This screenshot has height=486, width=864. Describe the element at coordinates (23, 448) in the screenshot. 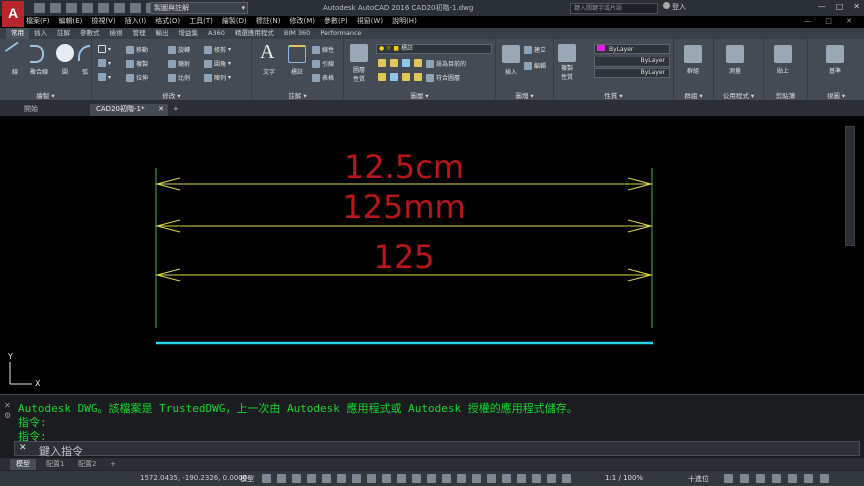

I see `cancel-command-icon: ✕` at that location.